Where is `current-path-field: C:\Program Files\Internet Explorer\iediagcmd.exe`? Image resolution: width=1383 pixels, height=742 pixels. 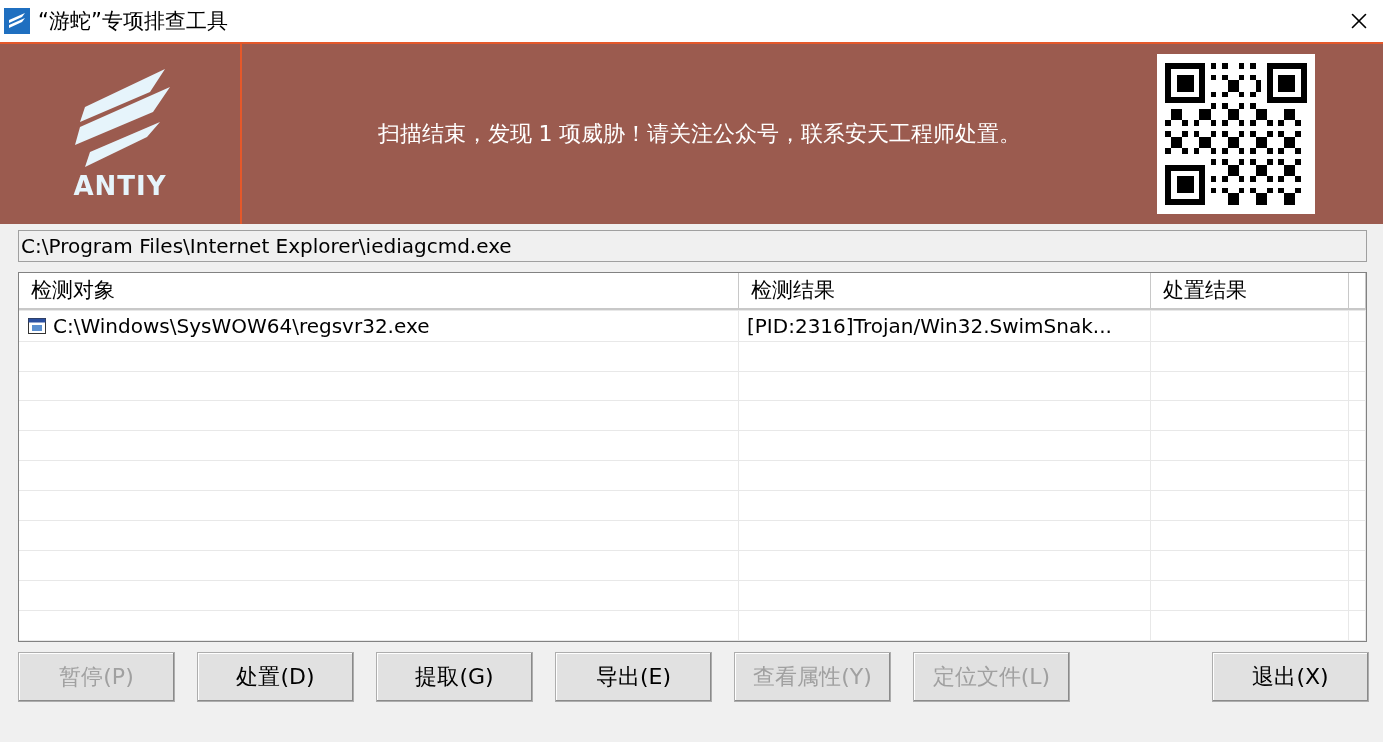 current-path-field: C:\Program Files\Internet Explorer\iediagcmd.exe is located at coordinates (692, 246).